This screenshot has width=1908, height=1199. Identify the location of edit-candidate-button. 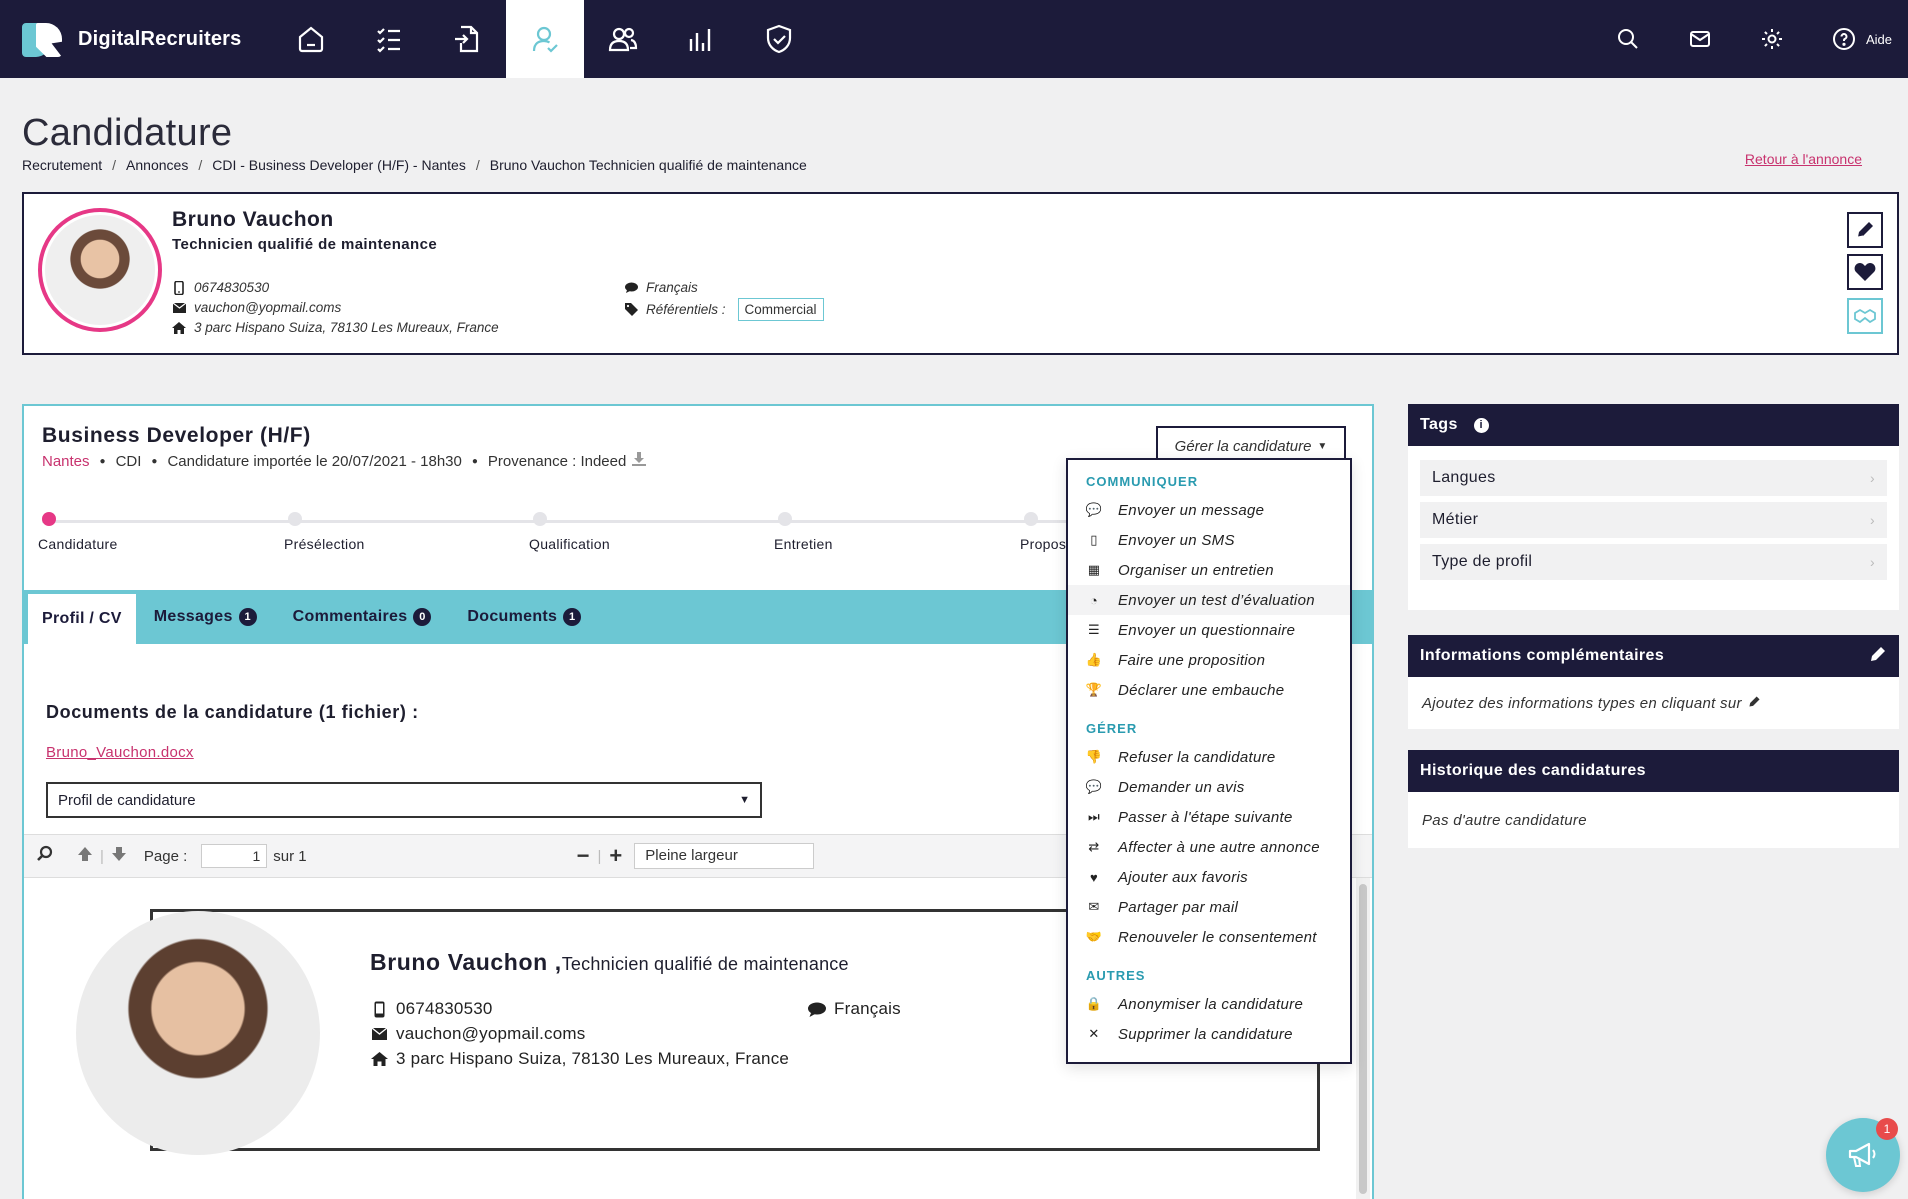
(1865, 230).